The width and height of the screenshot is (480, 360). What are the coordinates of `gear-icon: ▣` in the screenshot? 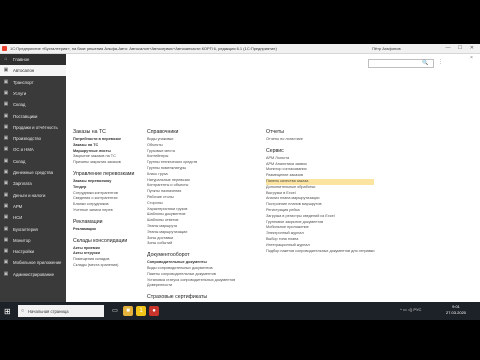 It's located at (6, 251).